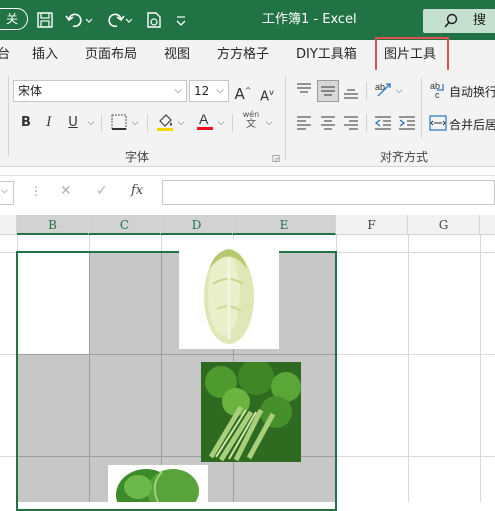  Describe the element at coordinates (229, 294) in the screenshot. I see `chinese-cabbage-image` at that location.